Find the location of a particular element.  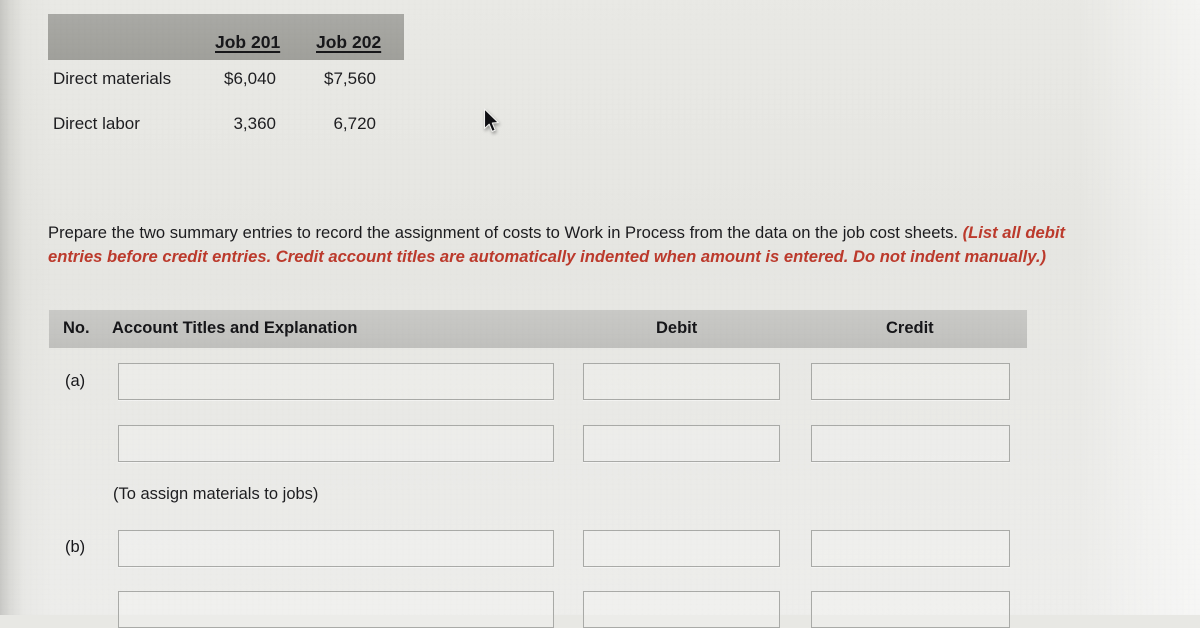

column-header-debit: Debit is located at coordinates (677, 328).